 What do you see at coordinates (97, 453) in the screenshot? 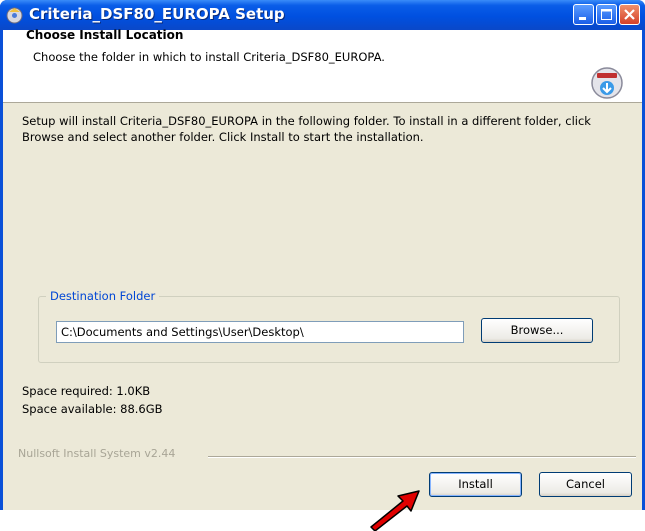
I see `nsis-brand-text: Nullsoft Install System v2.44` at bounding box center [97, 453].